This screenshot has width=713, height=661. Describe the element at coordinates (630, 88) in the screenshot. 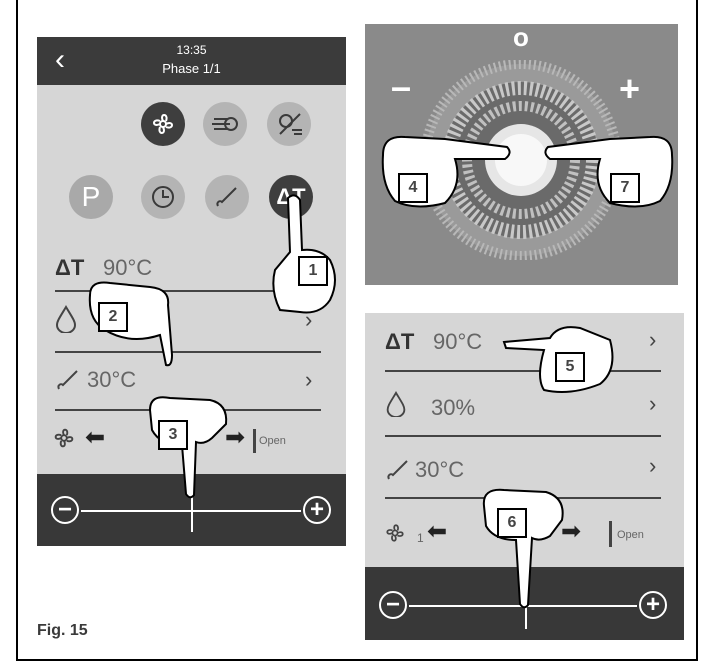

I see `knob-plus-mark: +` at that location.